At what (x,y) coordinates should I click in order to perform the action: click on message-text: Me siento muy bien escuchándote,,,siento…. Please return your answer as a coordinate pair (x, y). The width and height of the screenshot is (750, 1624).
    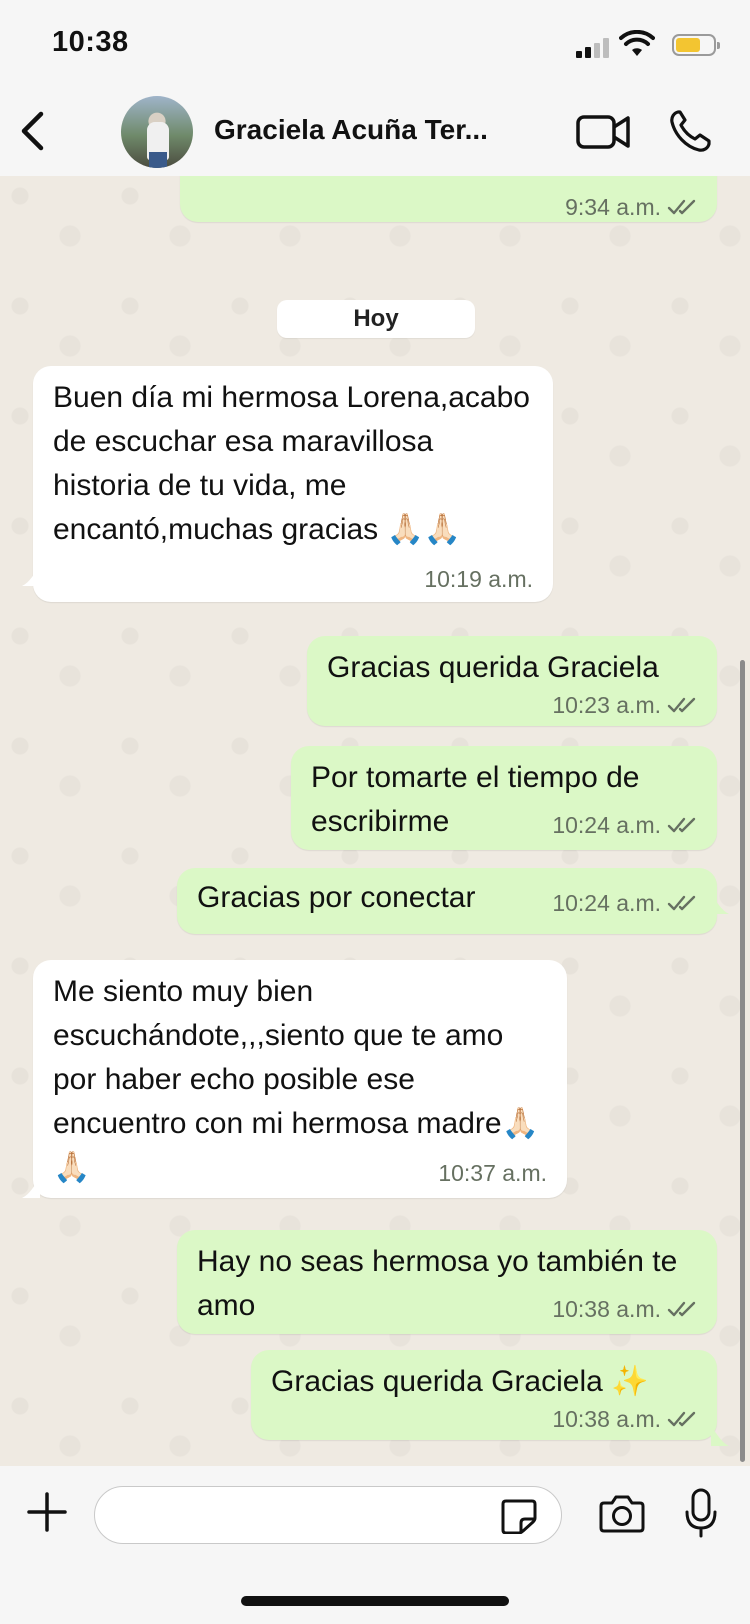
    Looking at the image, I should click on (296, 1079).